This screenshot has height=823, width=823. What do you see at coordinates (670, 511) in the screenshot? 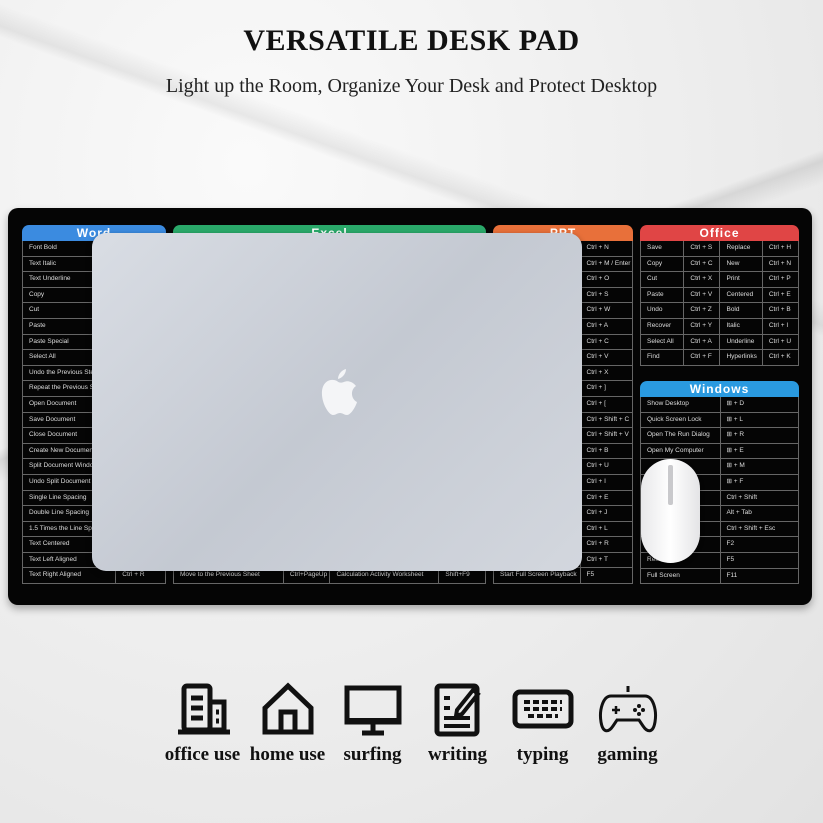
I see `mouse` at bounding box center [670, 511].